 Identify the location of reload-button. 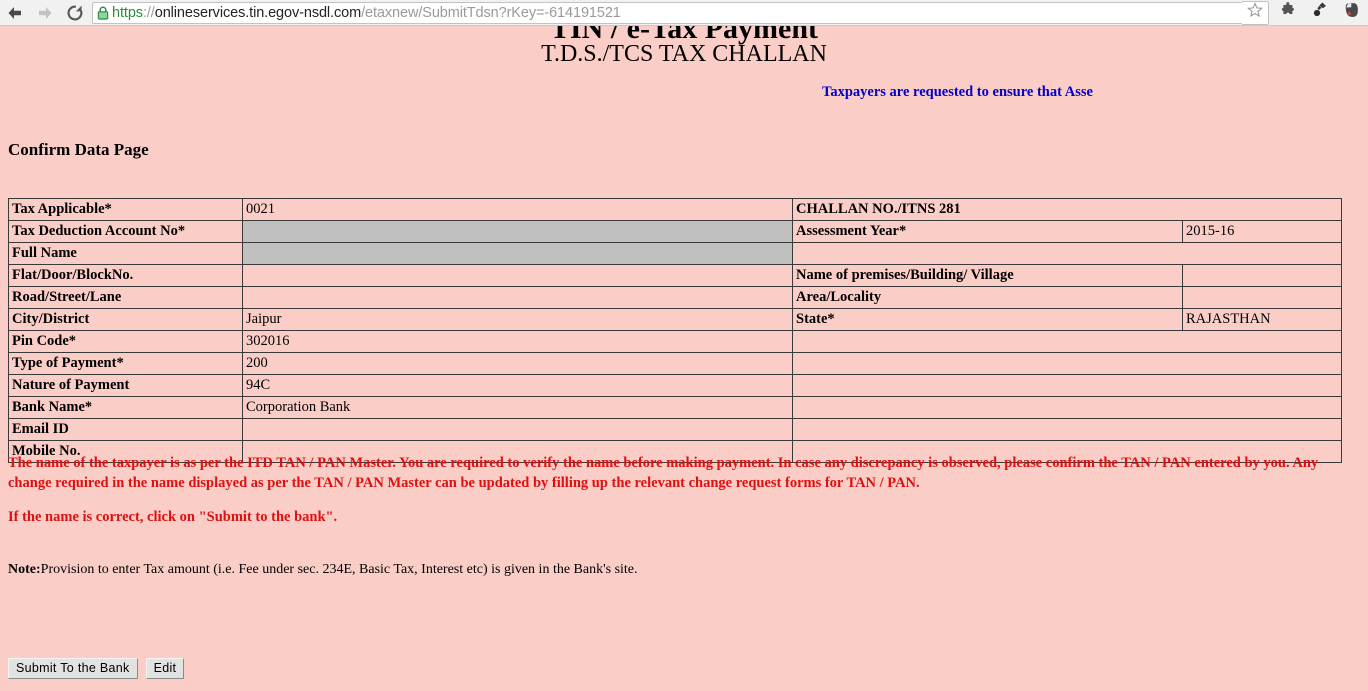
(75, 13).